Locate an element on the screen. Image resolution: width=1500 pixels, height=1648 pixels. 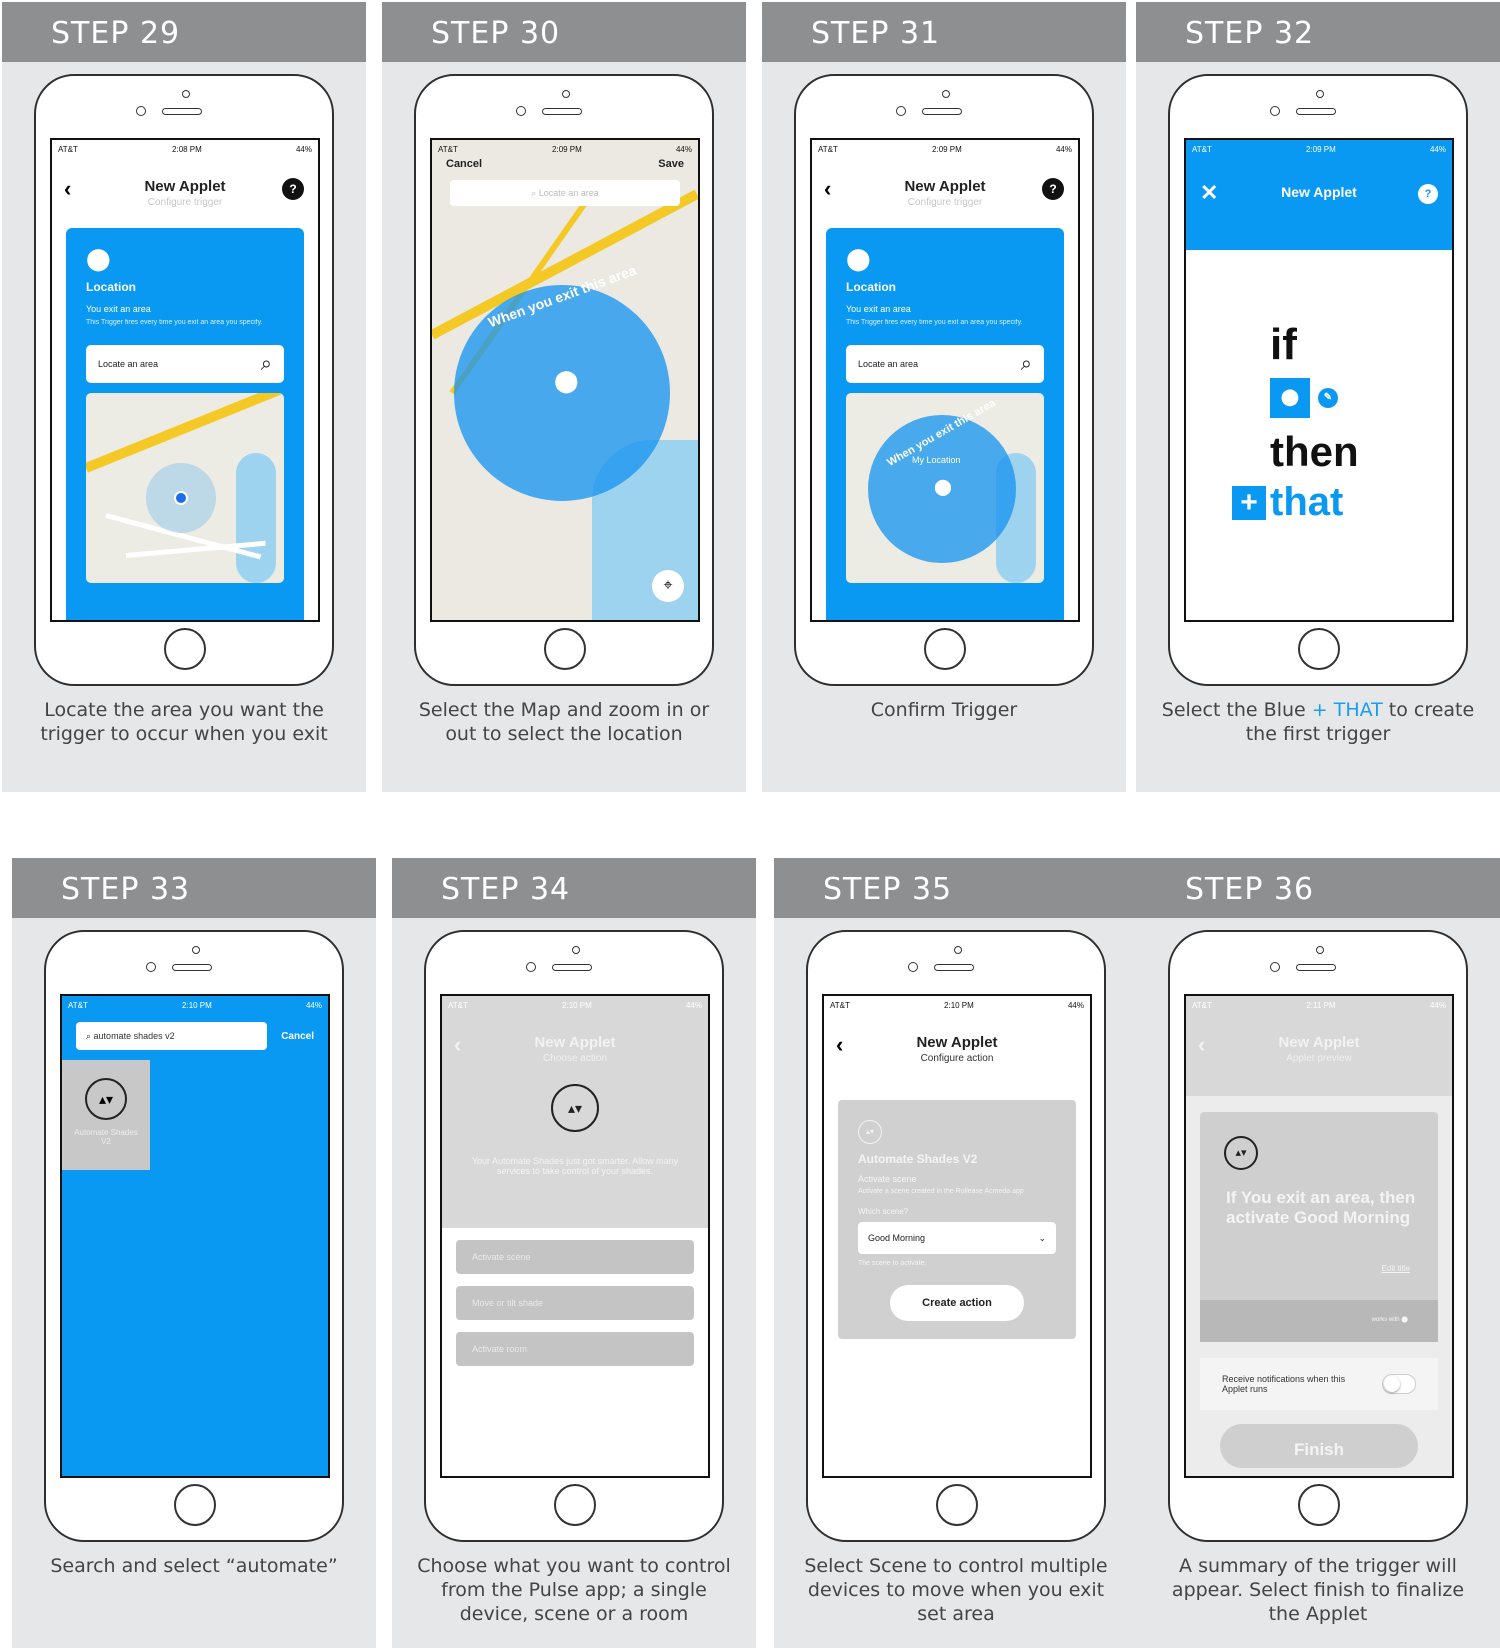
map-view is located at coordinates (185, 488).